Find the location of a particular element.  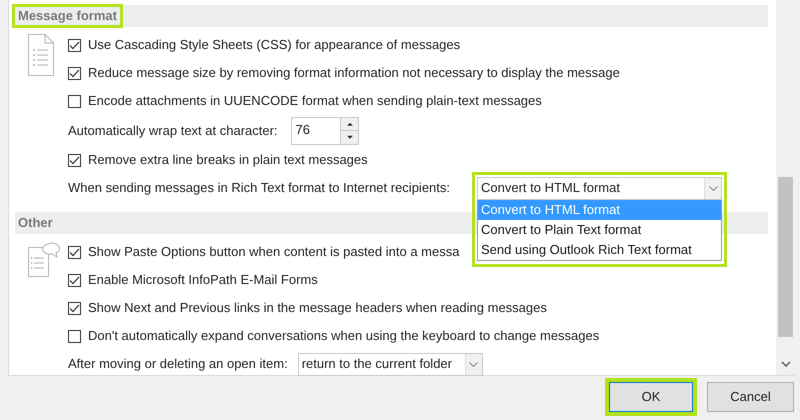

cancel-button: Cancel is located at coordinates (750, 397).